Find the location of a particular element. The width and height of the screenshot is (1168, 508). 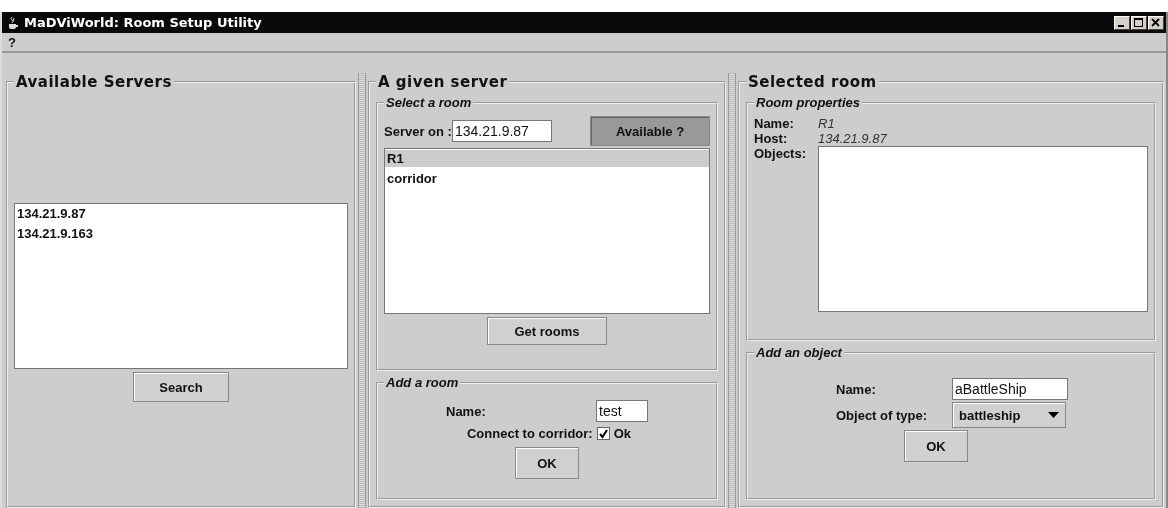

field-label: Server on : is located at coordinates (418, 131).